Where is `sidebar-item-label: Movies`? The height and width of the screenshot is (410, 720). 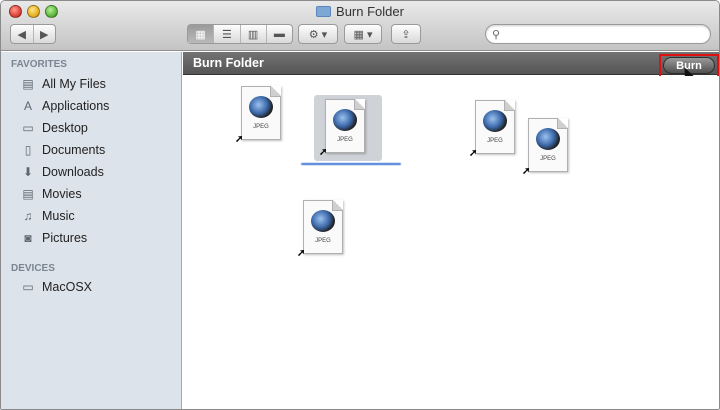
sidebar-item-label: Movies is located at coordinates (62, 194).